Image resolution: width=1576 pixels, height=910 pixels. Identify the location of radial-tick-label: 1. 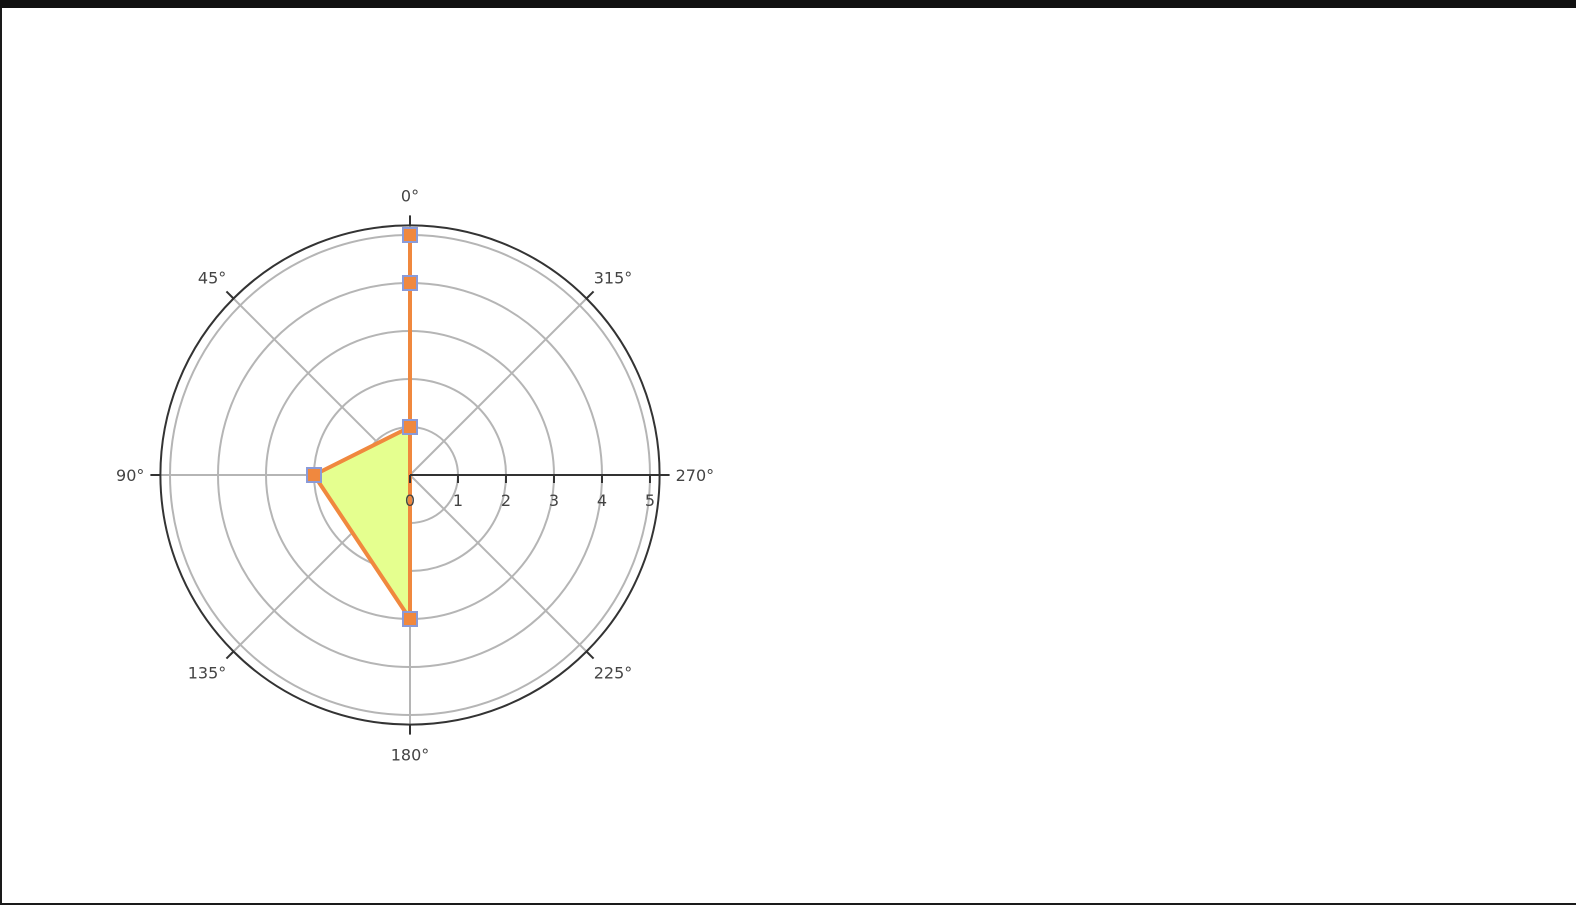
(458, 500).